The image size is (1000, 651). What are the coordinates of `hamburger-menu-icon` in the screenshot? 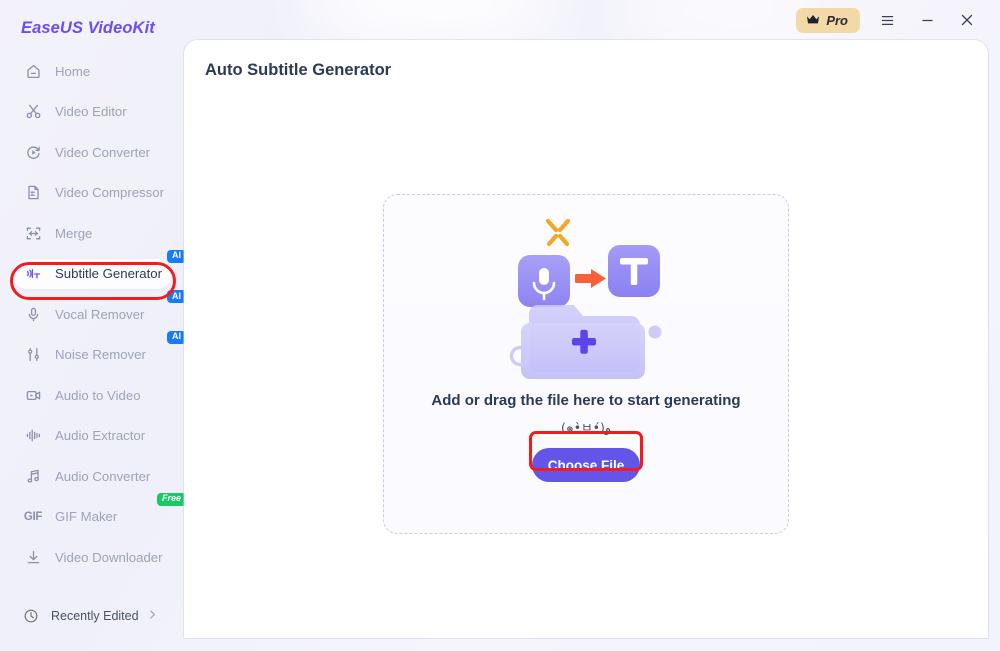 It's located at (887, 20).